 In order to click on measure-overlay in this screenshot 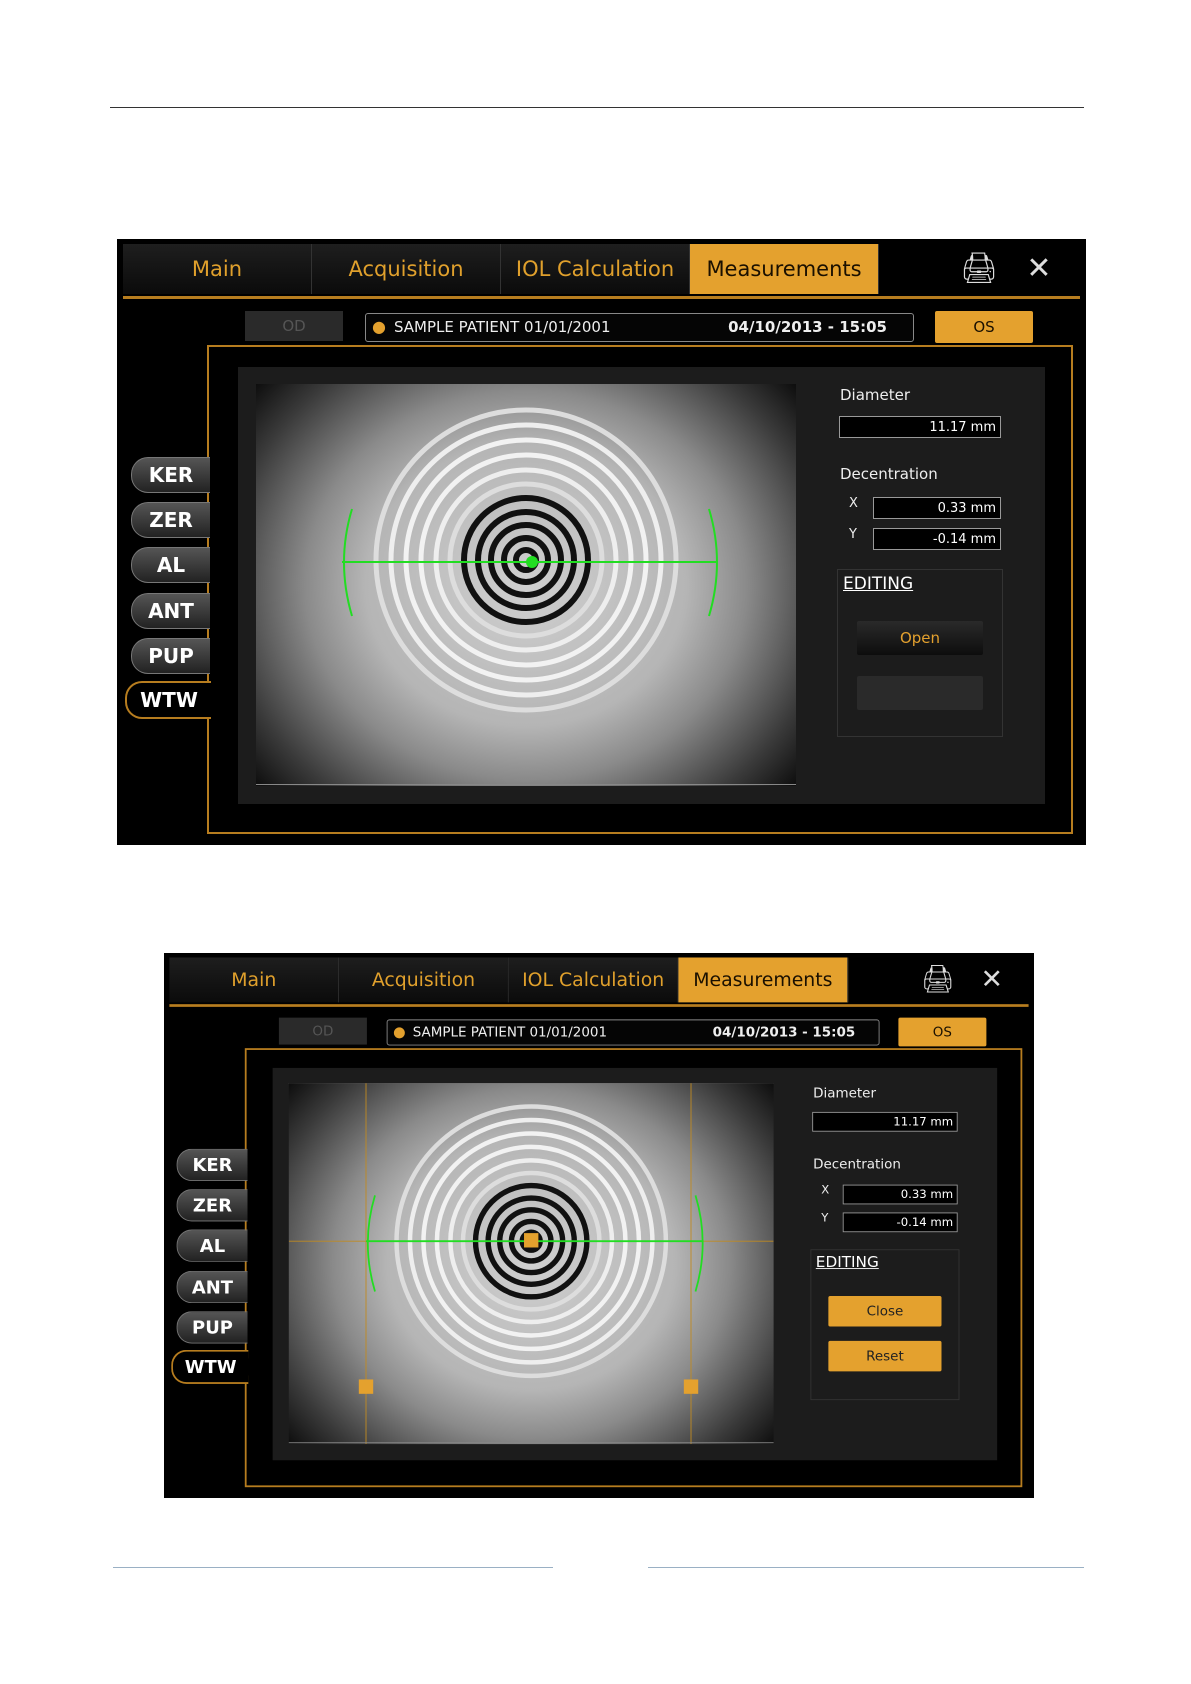, I will do `click(530, 562)`.